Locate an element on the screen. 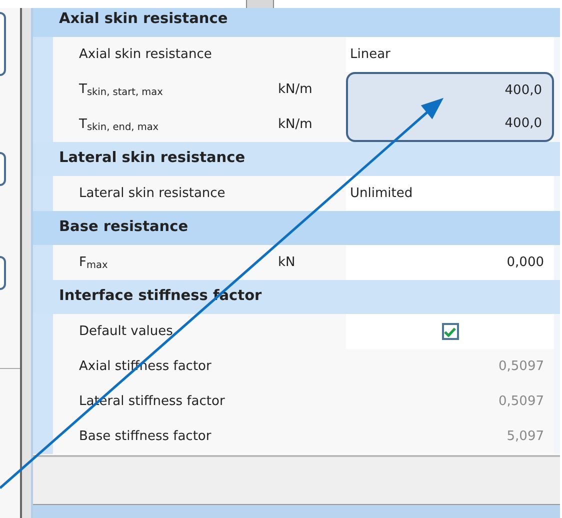 This screenshot has width=562, height=518. scrollbar-thumb is located at coordinates (260, 4).